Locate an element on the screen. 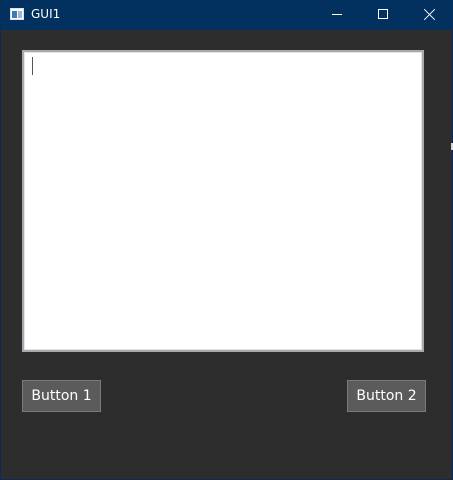 Image resolution: width=453 pixels, height=480 pixels. app-icon-pane-right is located at coordinates (20, 14).